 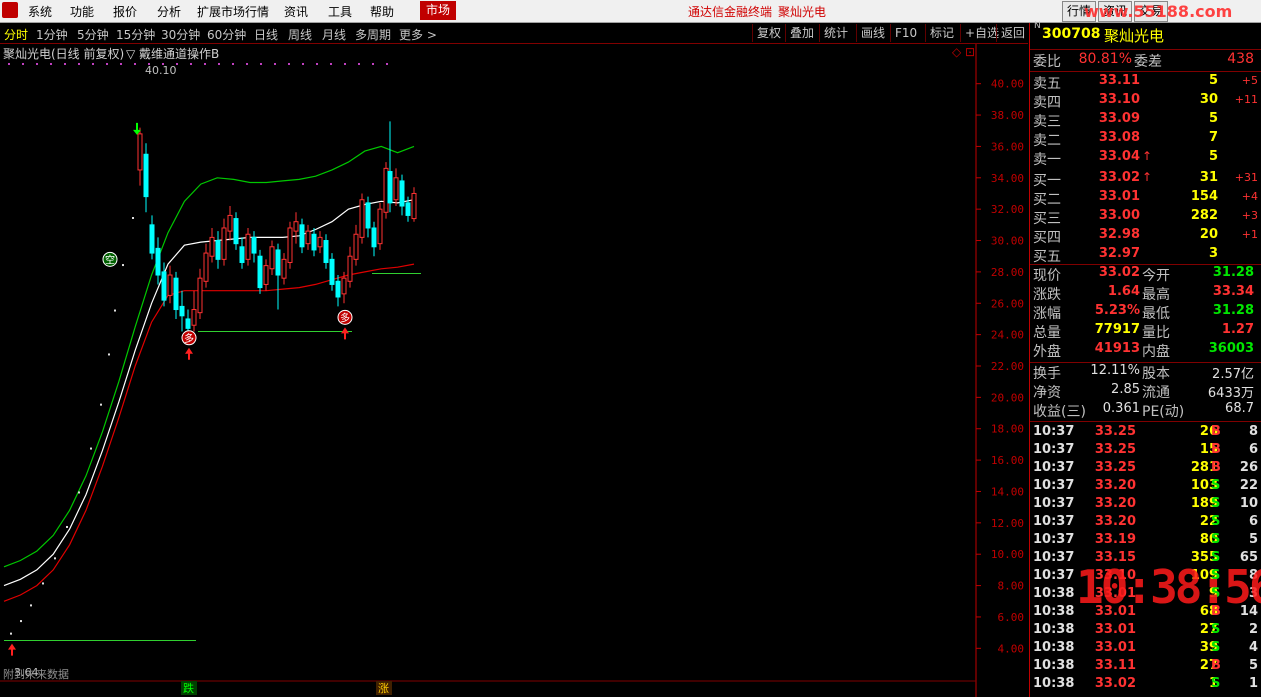 I want to click on menu-news: 资讯, so click(x=296, y=11).